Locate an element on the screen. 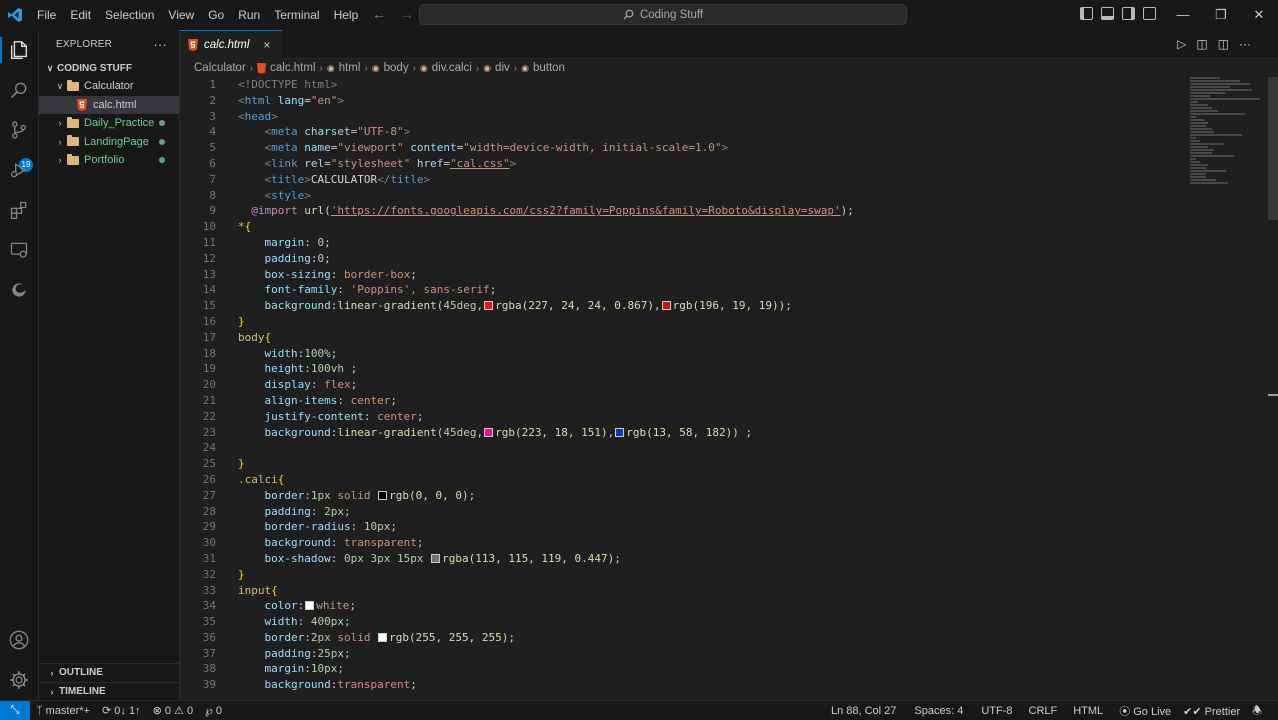 The width and height of the screenshot is (1278, 720). menu-selection: Selection is located at coordinates (129, 15).